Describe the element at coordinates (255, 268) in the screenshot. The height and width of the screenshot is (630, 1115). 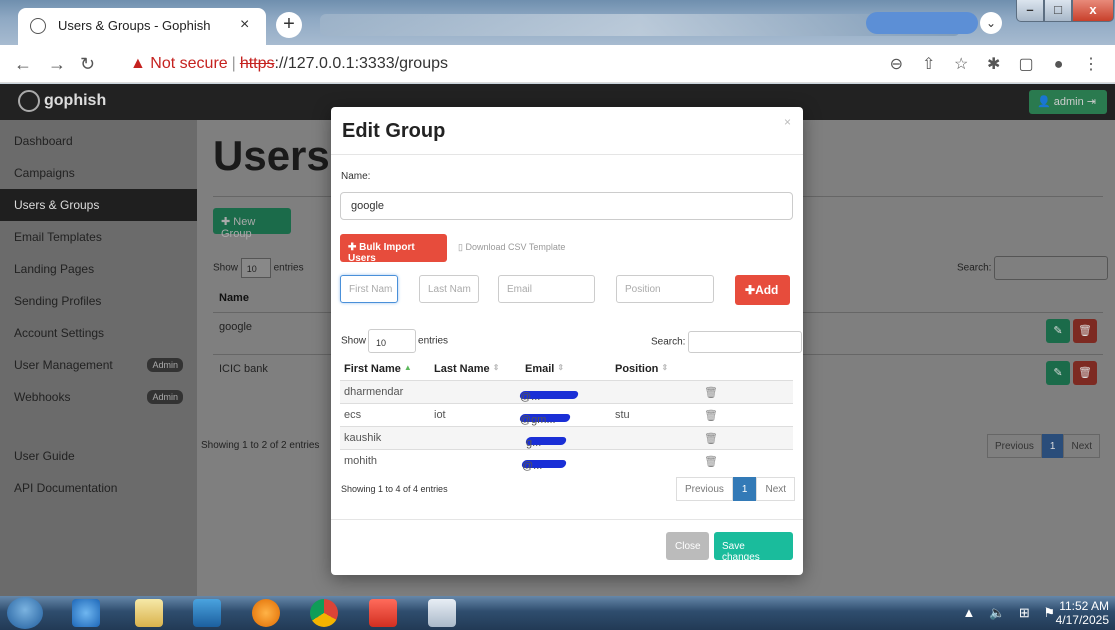
I see `bg-length-select: 10` at that location.